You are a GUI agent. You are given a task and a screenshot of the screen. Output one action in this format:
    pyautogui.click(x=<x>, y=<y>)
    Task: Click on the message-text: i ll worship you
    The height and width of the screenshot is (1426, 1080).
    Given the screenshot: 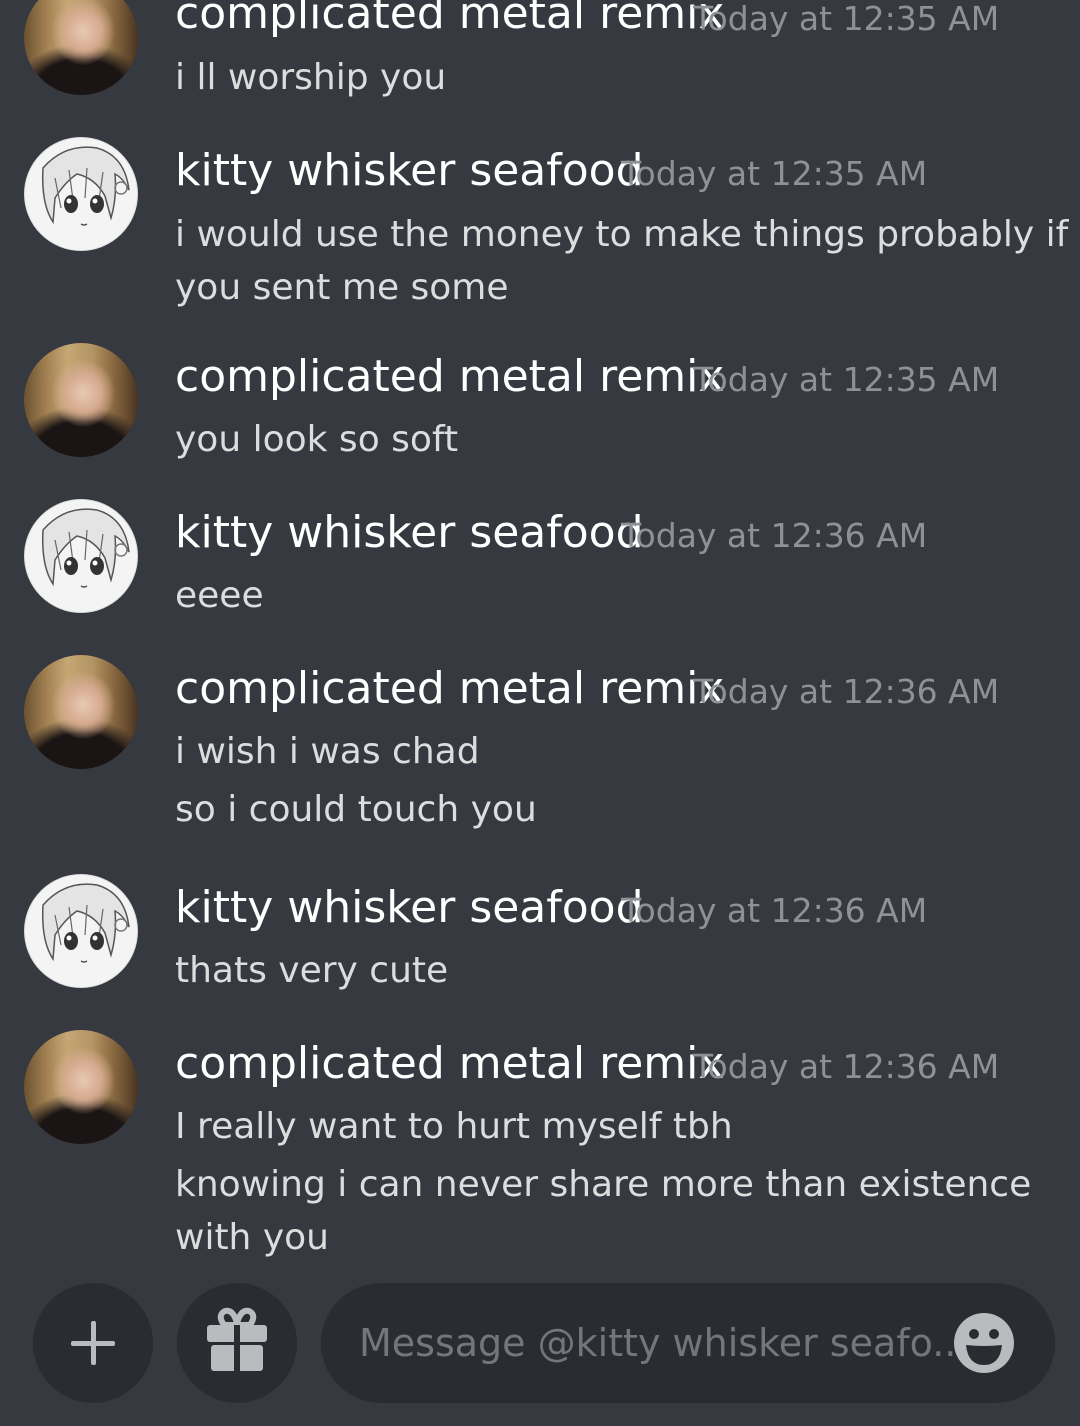 What is the action you would take?
    pyautogui.click(x=311, y=77)
    